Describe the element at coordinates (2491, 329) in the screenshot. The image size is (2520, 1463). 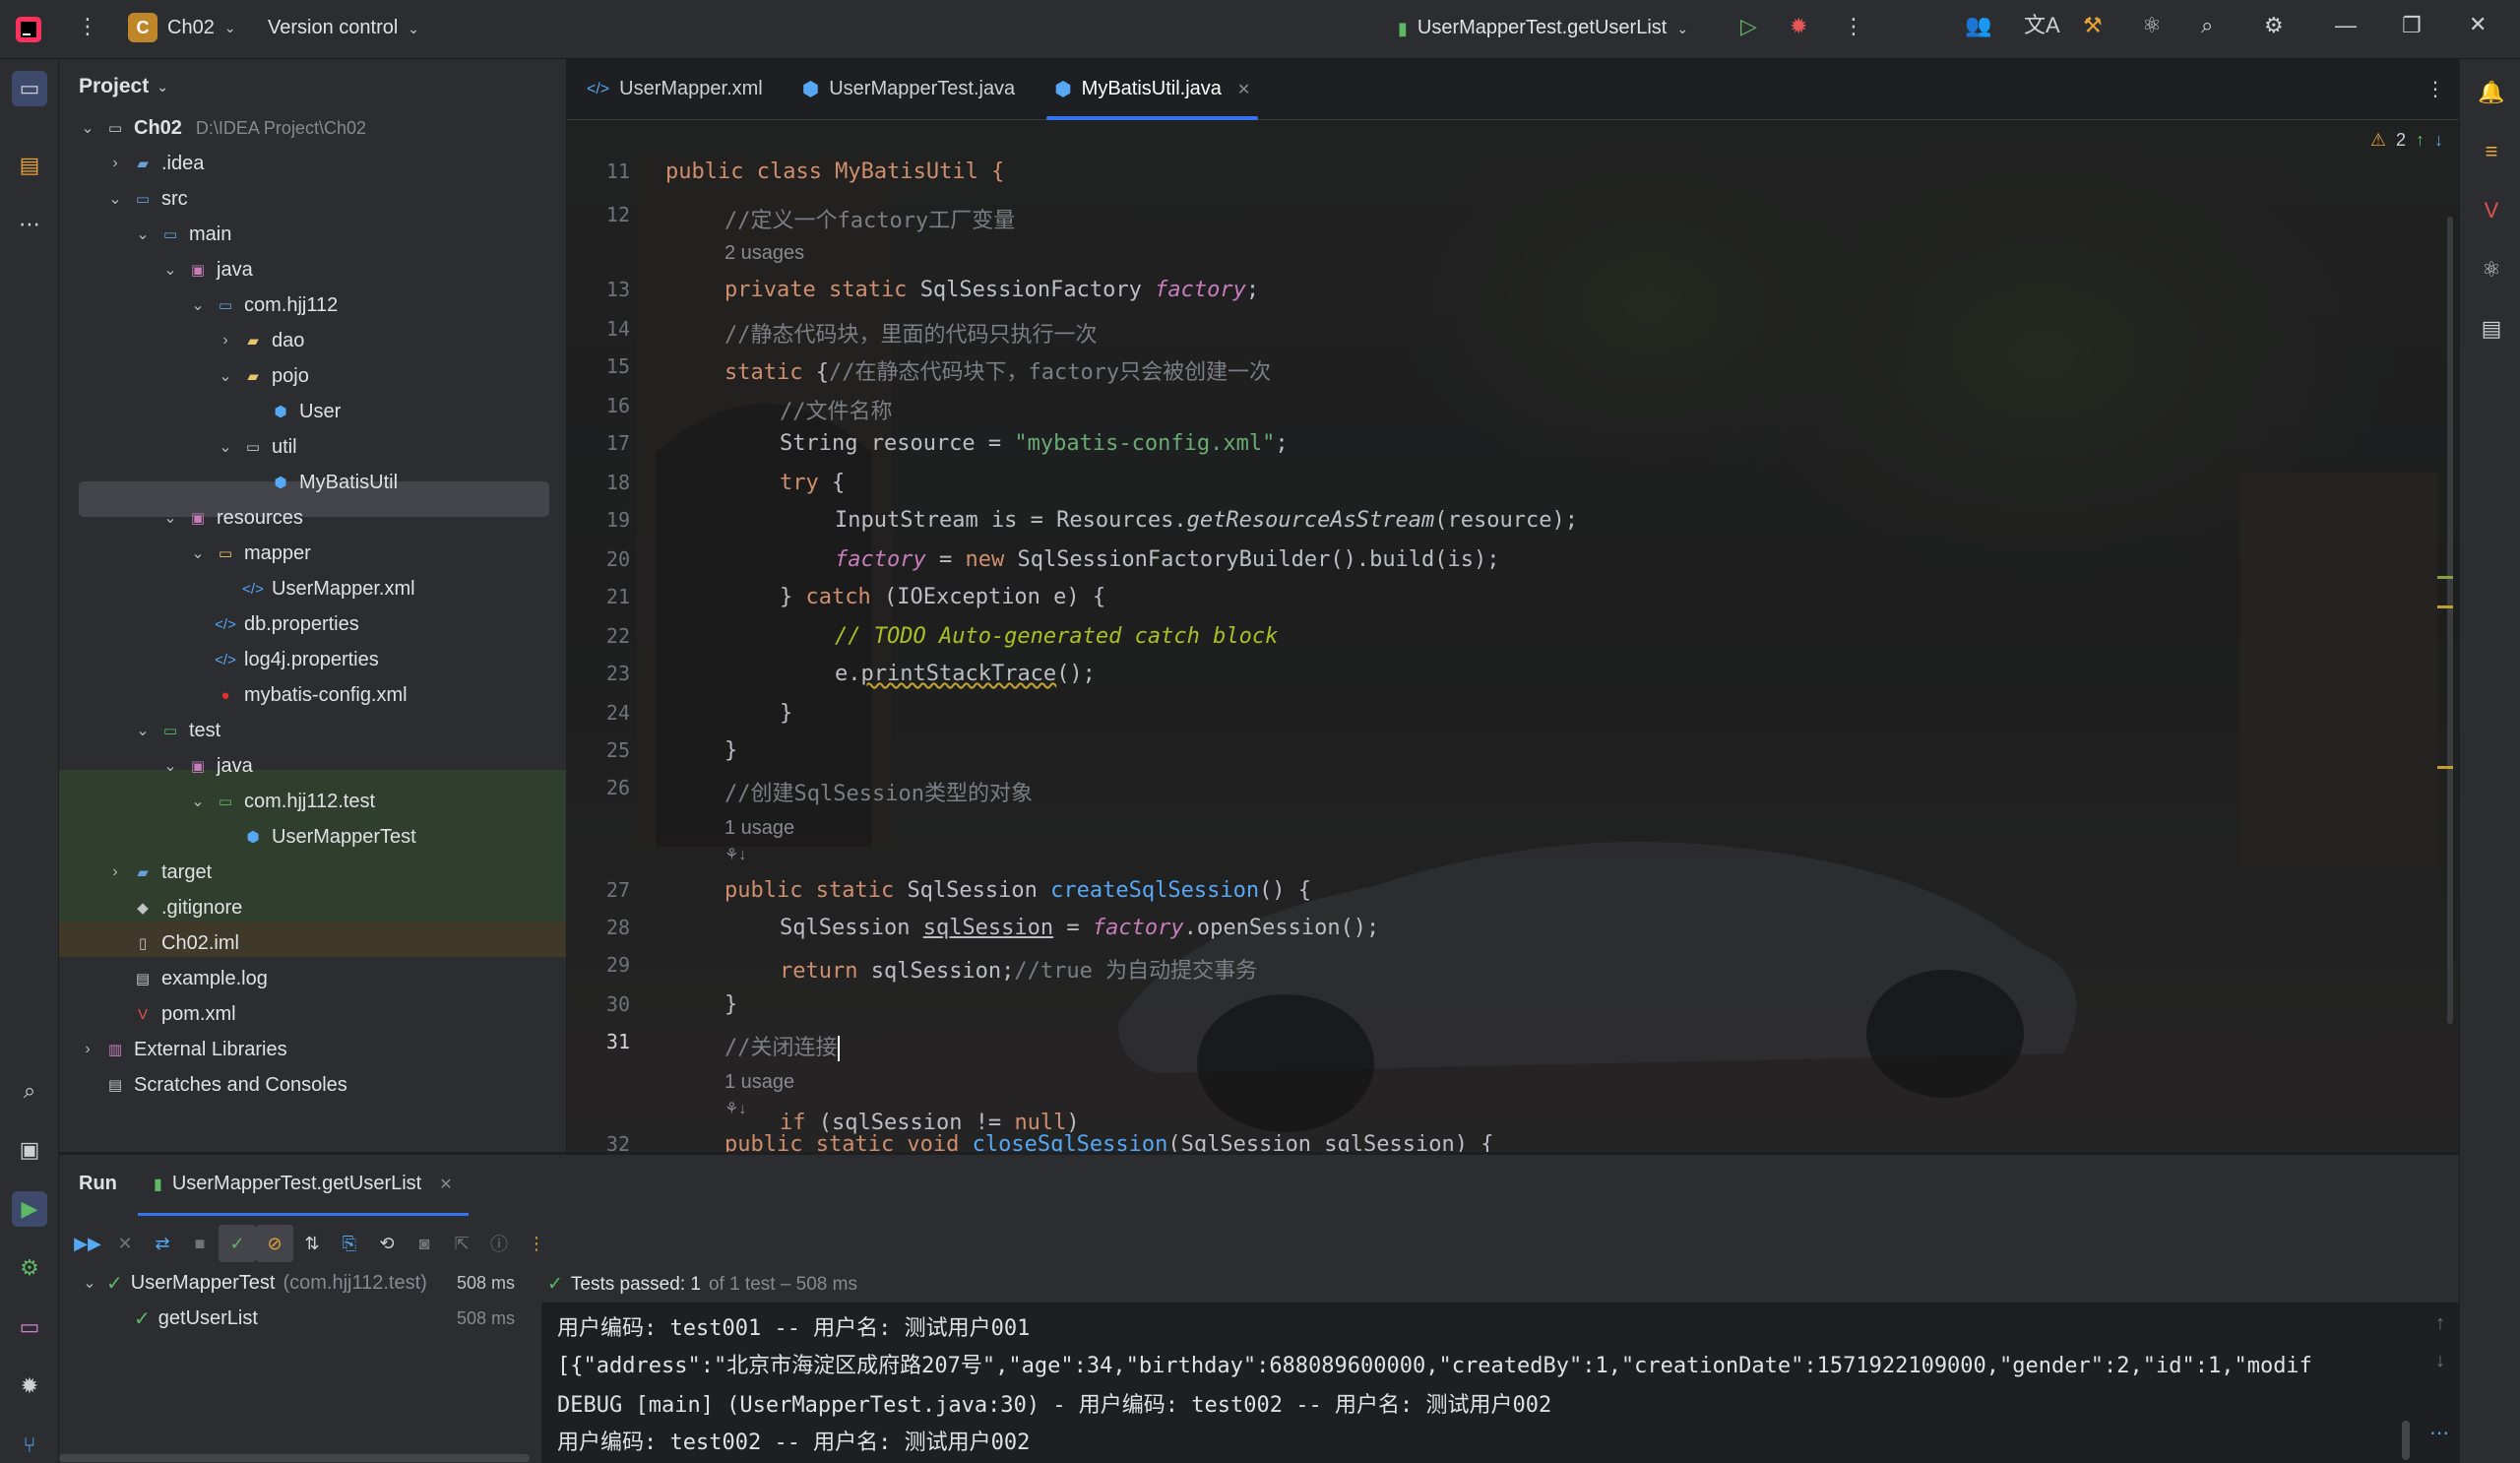
I see `bookmarks-icon: ▤` at that location.